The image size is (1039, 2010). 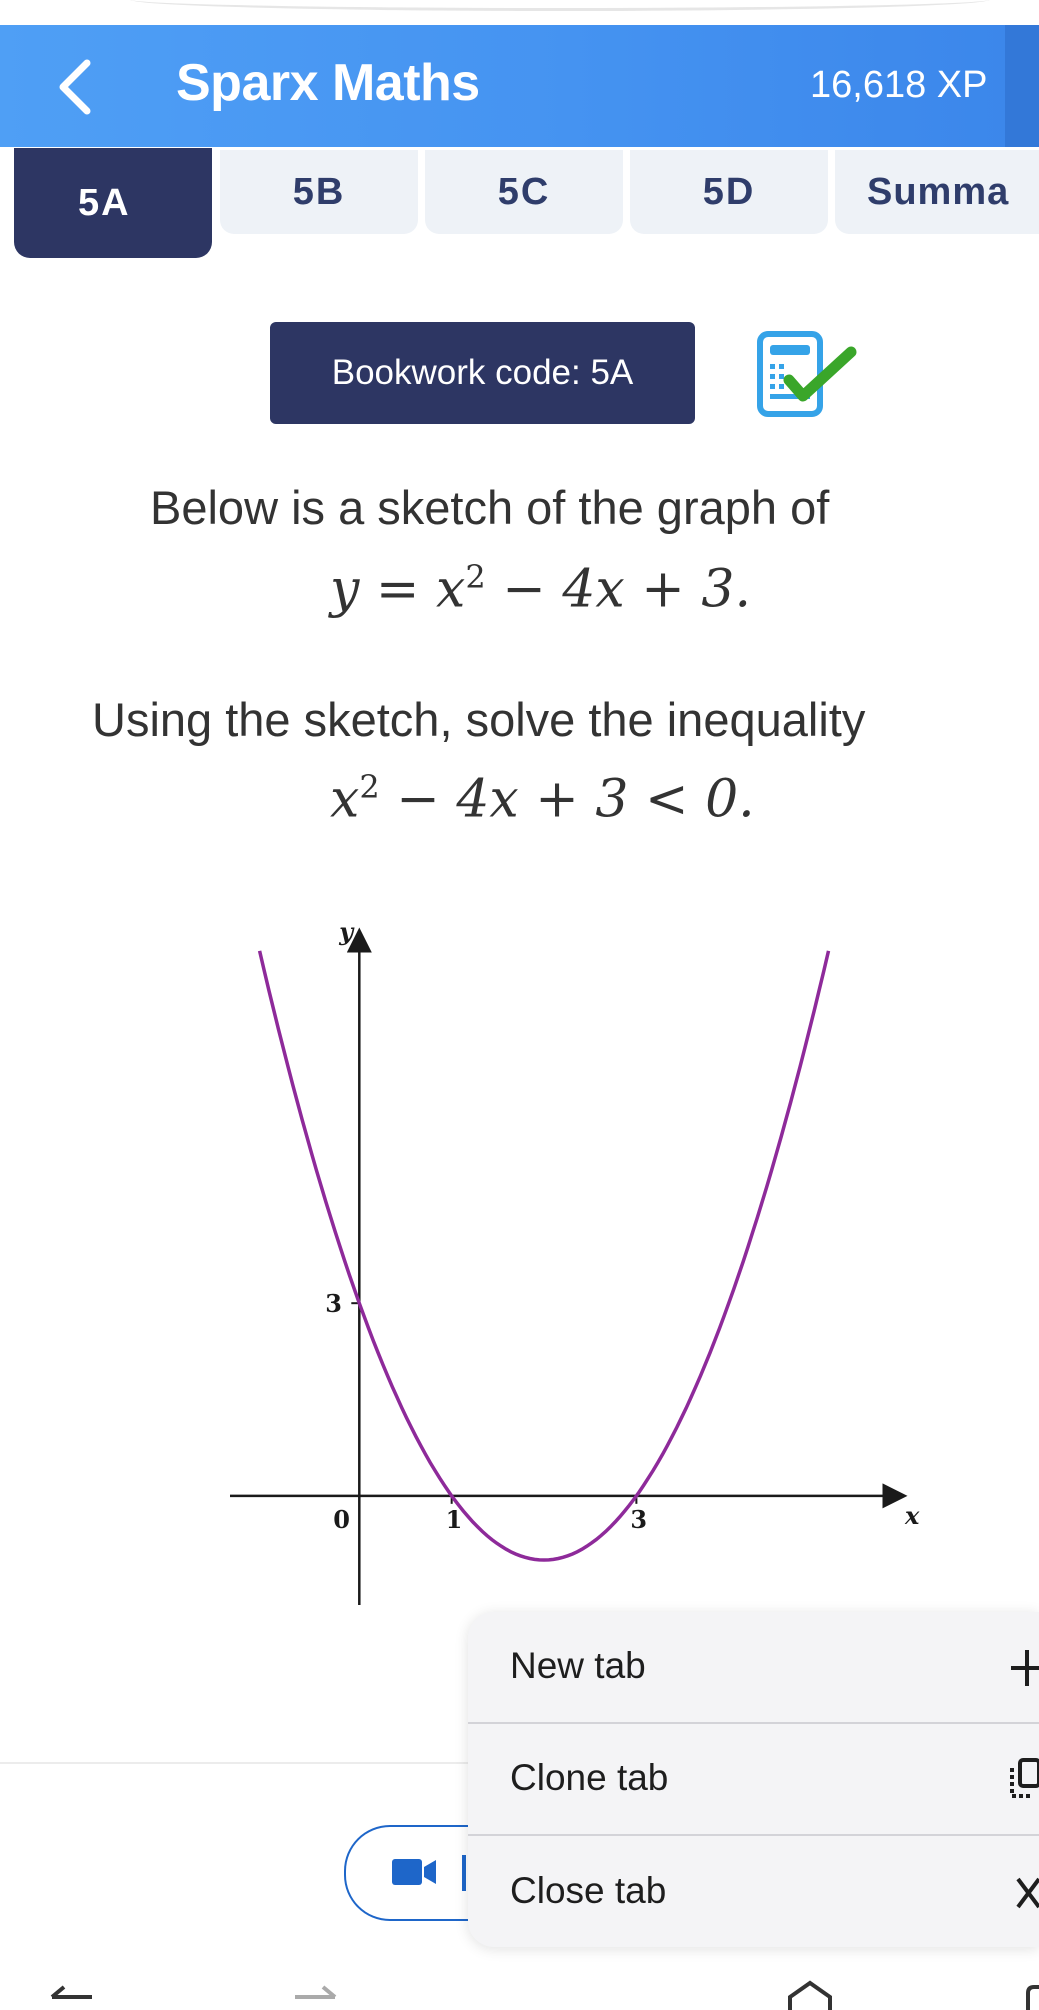 I want to click on tab-summary: Summa, so click(x=937, y=192).